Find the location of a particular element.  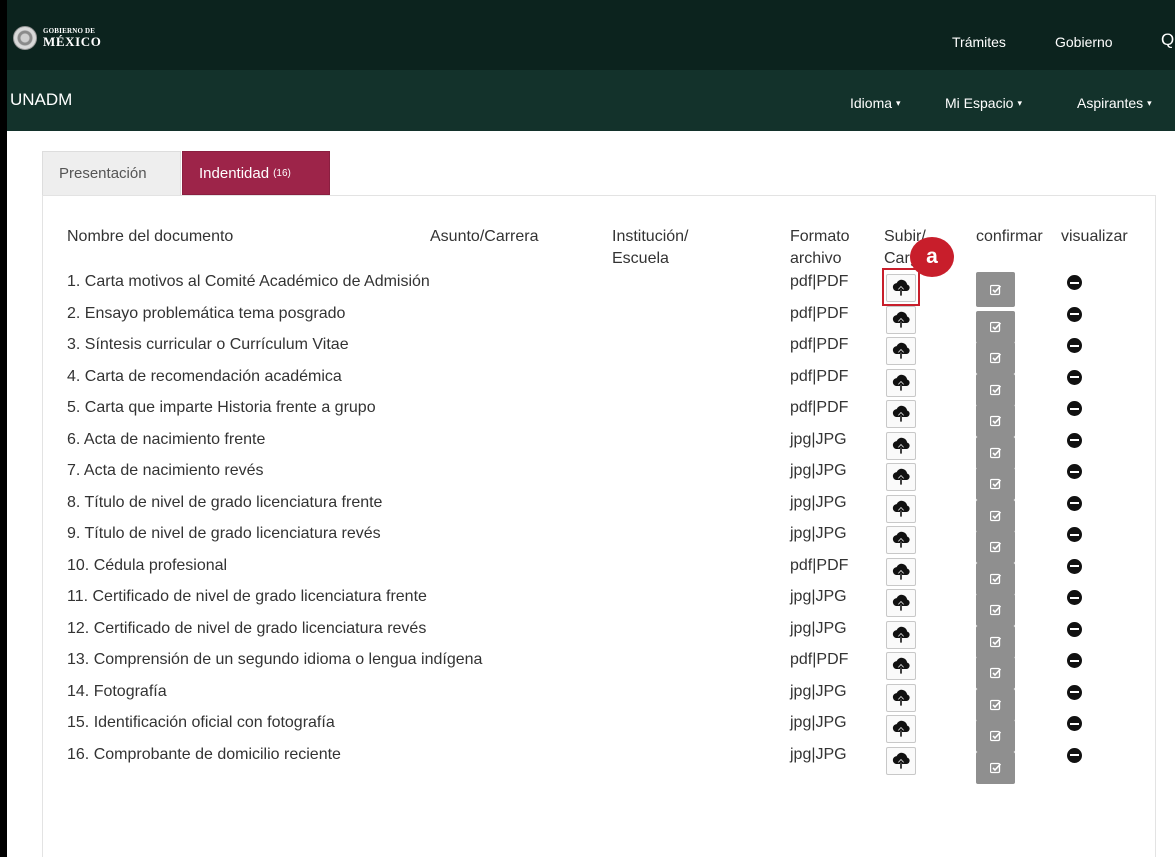

tab-presentacion: Presentación is located at coordinates (111, 173).